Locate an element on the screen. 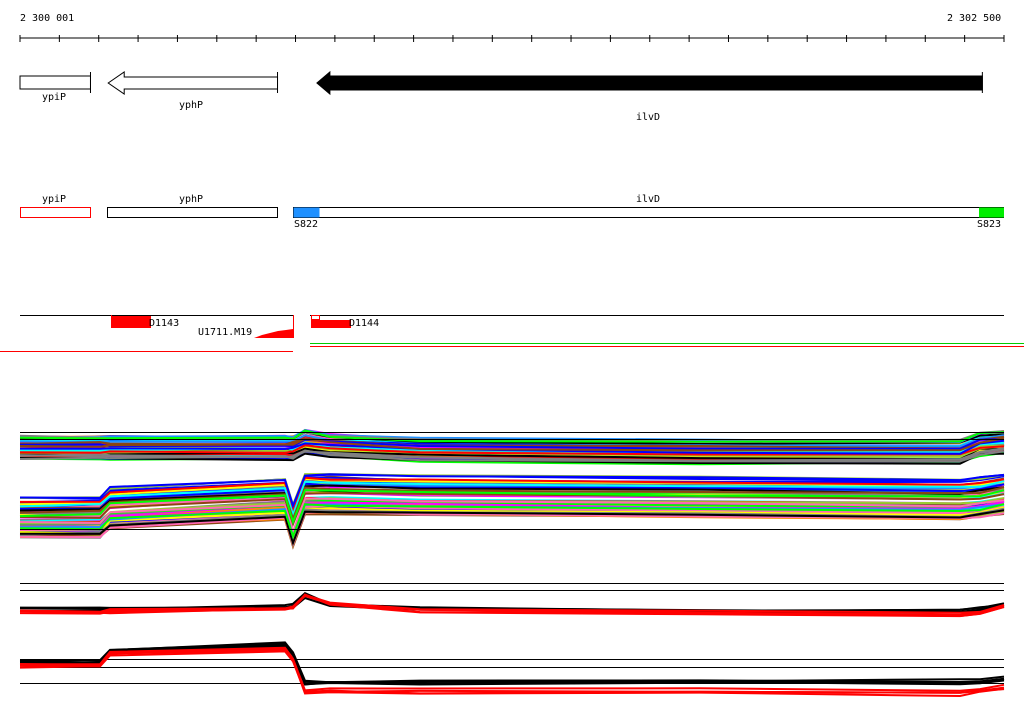  gene-label-yphP: yphP is located at coordinates (191, 106).